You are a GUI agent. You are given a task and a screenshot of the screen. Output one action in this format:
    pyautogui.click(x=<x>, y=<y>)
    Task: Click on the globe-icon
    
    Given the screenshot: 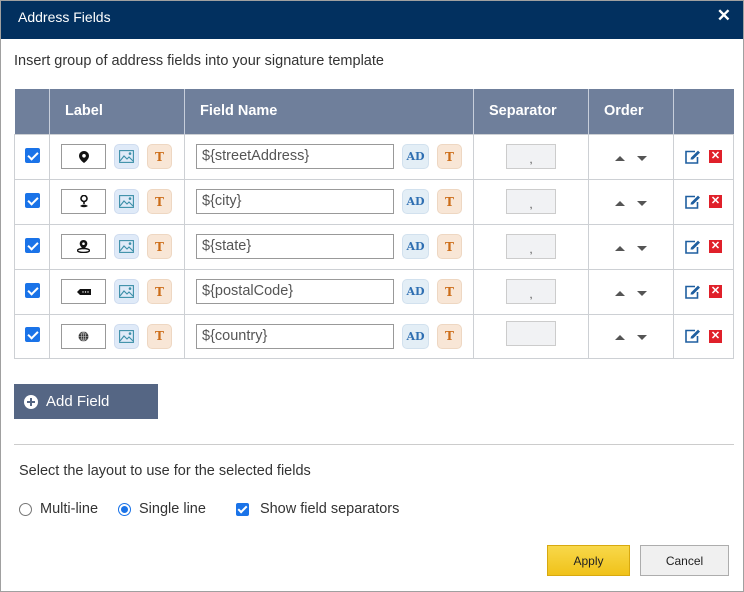 What is the action you would take?
    pyautogui.click(x=83, y=336)
    